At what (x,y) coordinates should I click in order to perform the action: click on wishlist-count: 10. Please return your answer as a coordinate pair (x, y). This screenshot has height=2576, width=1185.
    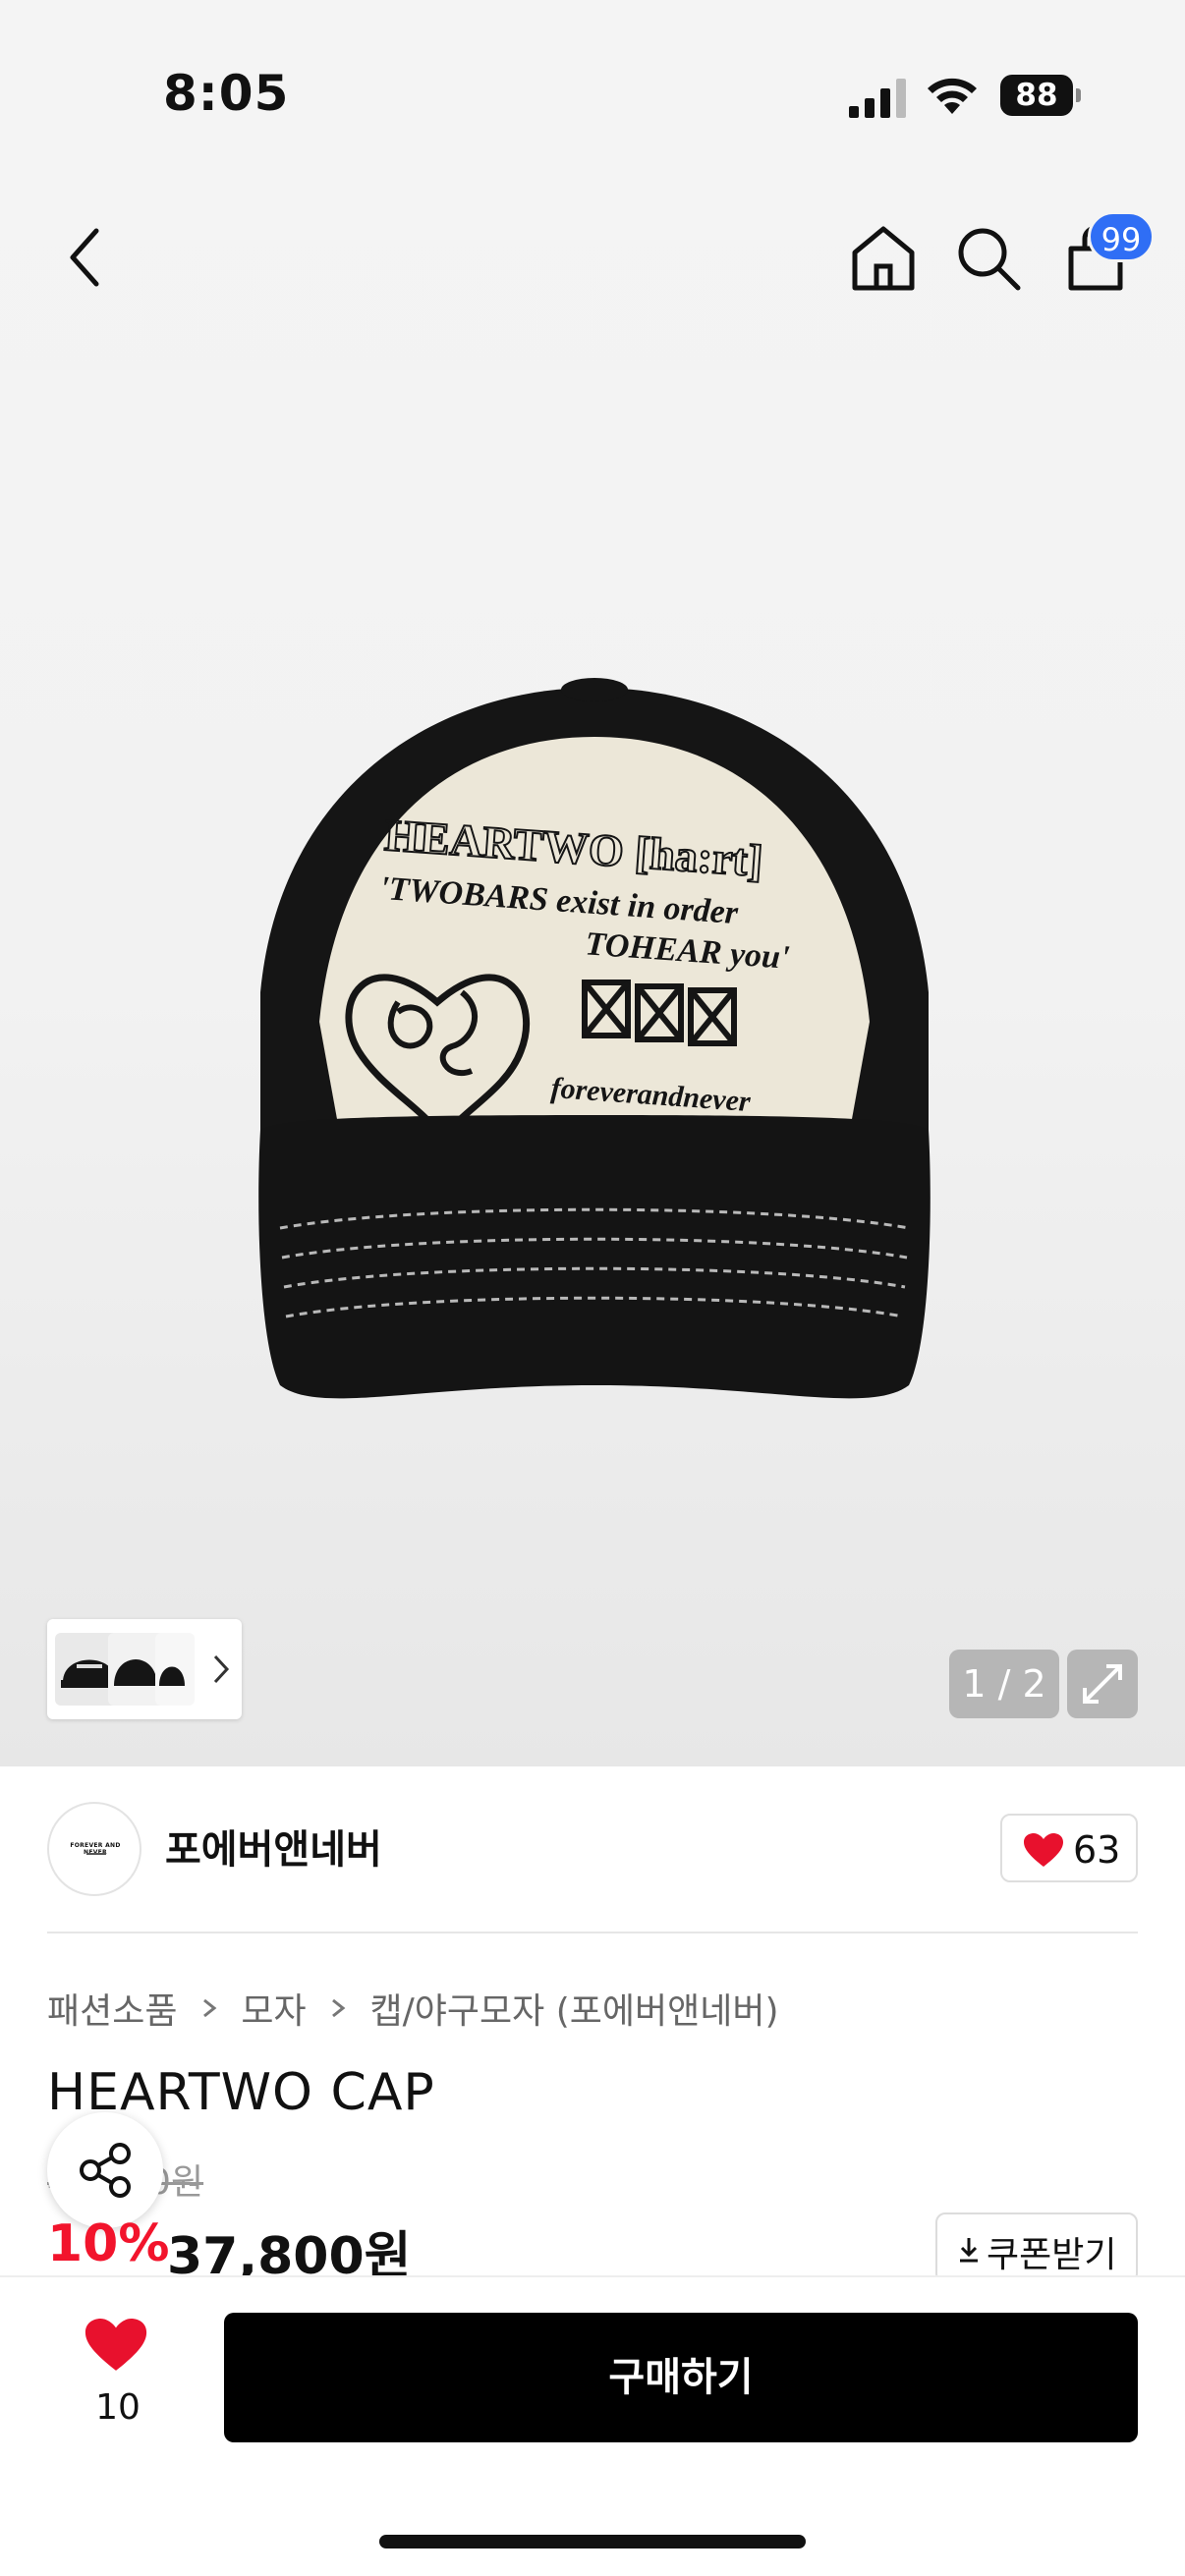
    Looking at the image, I should click on (118, 2407).